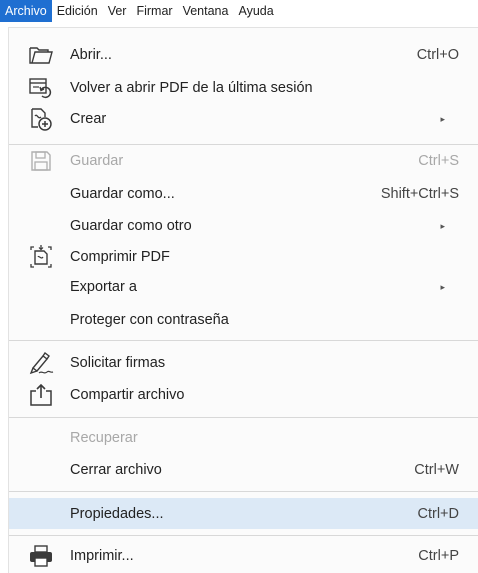 The height and width of the screenshot is (573, 478). I want to click on menu-item-cerrar-archivo: Cerrar archivo Ctrl+W, so click(243, 470).